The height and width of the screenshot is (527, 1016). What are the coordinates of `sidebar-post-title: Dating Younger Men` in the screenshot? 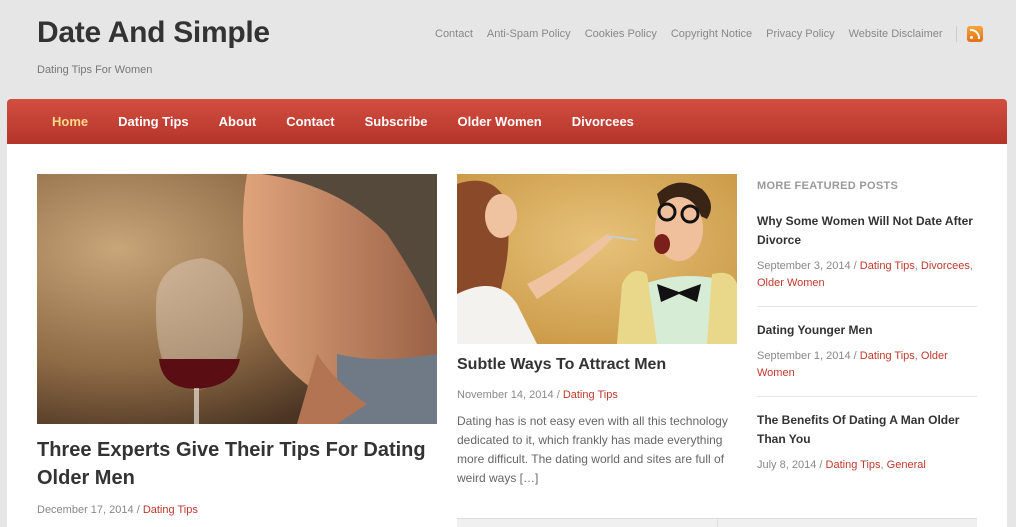 It's located at (867, 330).